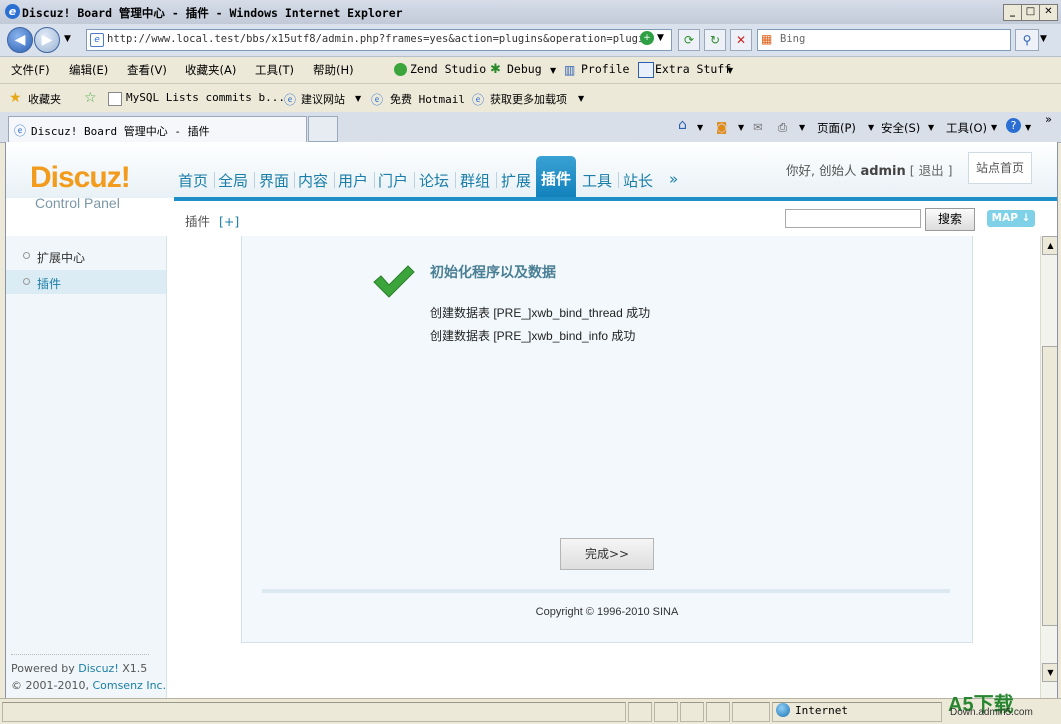 The height and width of the screenshot is (724, 1061). Describe the element at coordinates (570, 70) in the screenshot. I see `profile-icon: ▥` at that location.